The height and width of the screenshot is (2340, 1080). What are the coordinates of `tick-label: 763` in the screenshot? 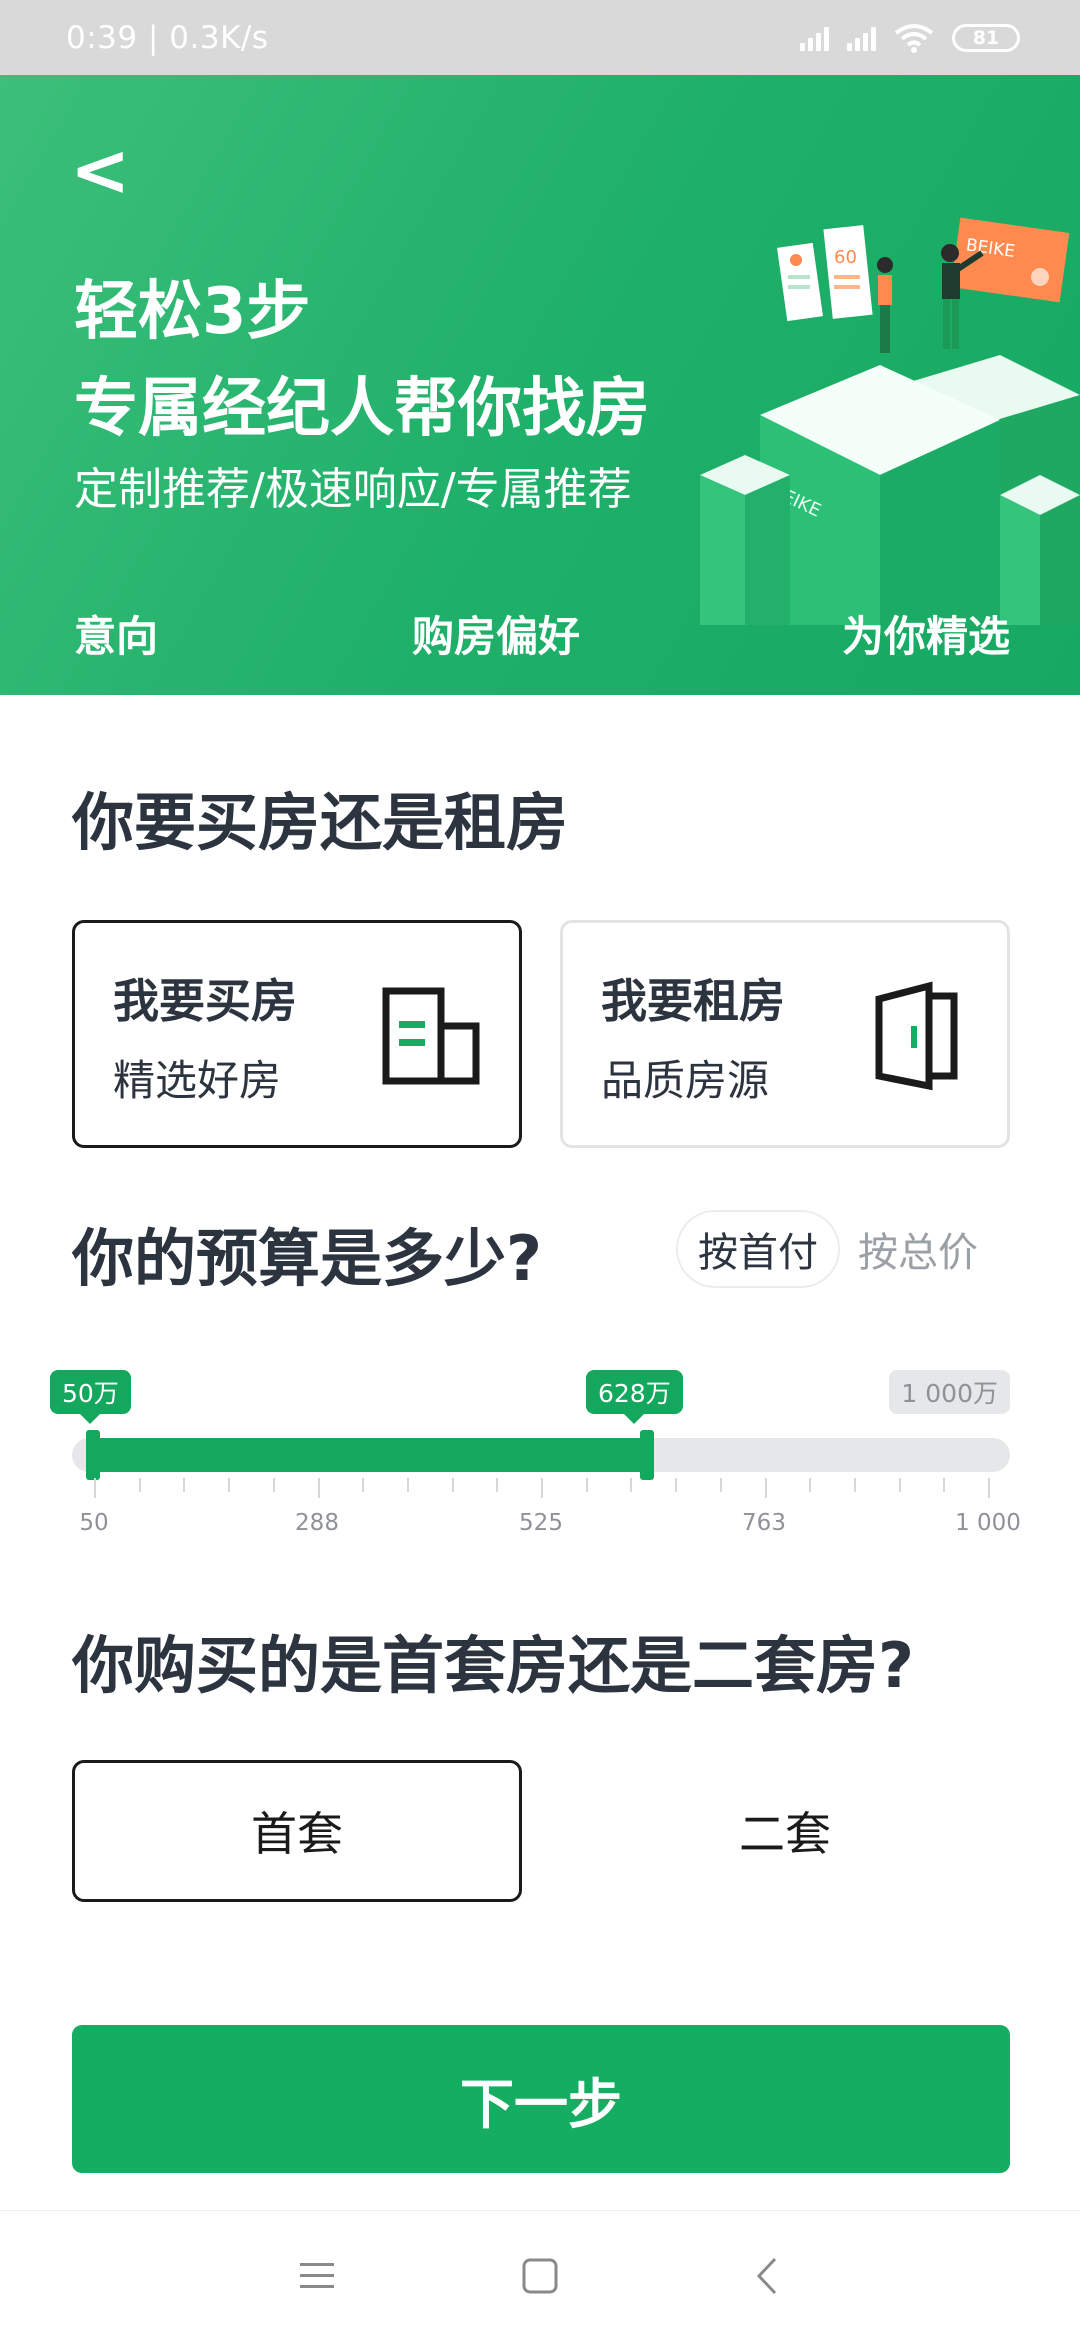 It's located at (764, 1523).